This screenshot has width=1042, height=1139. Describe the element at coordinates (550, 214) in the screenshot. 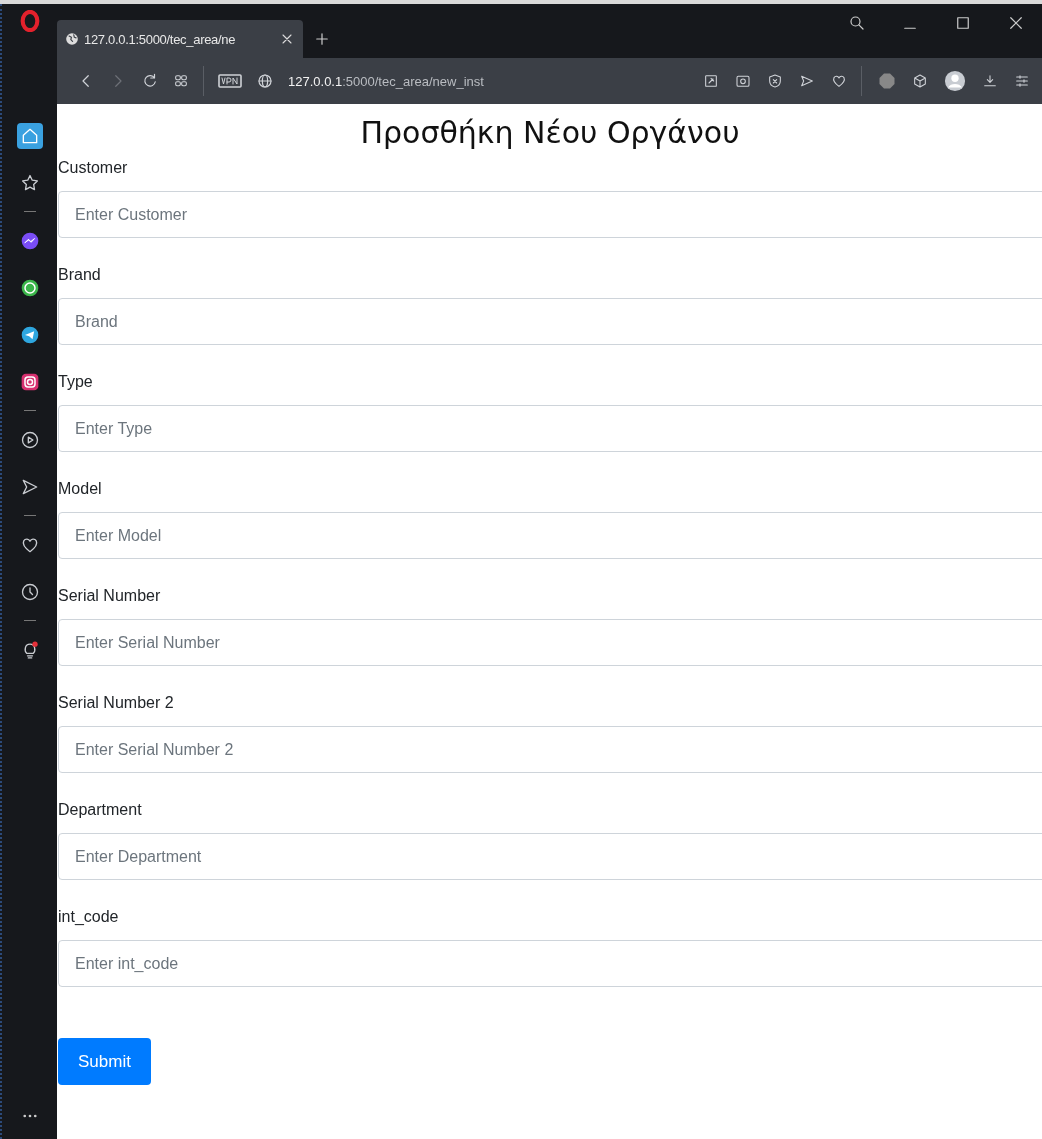

I see `input-field: Enter Customer` at that location.